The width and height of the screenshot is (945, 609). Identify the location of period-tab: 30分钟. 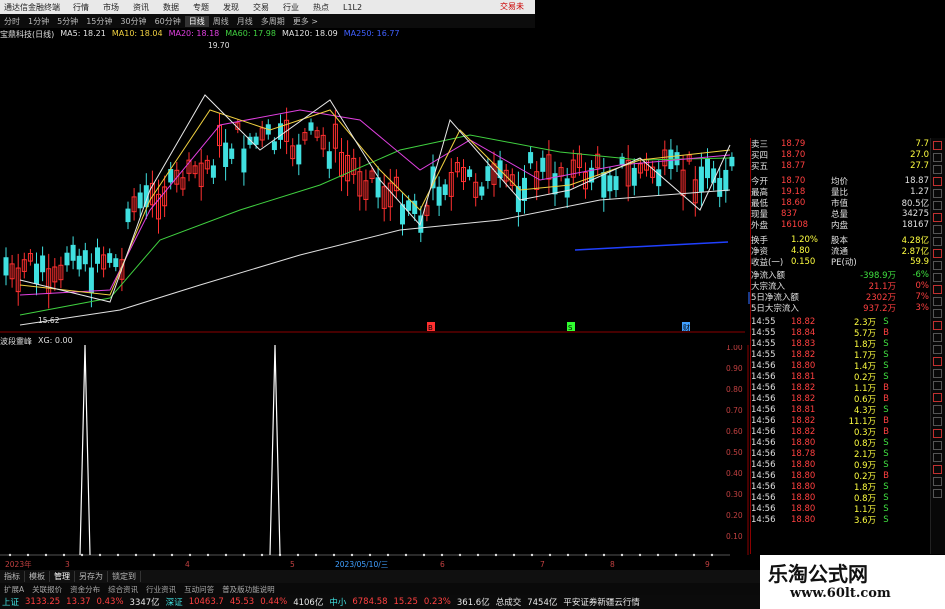
(133, 21).